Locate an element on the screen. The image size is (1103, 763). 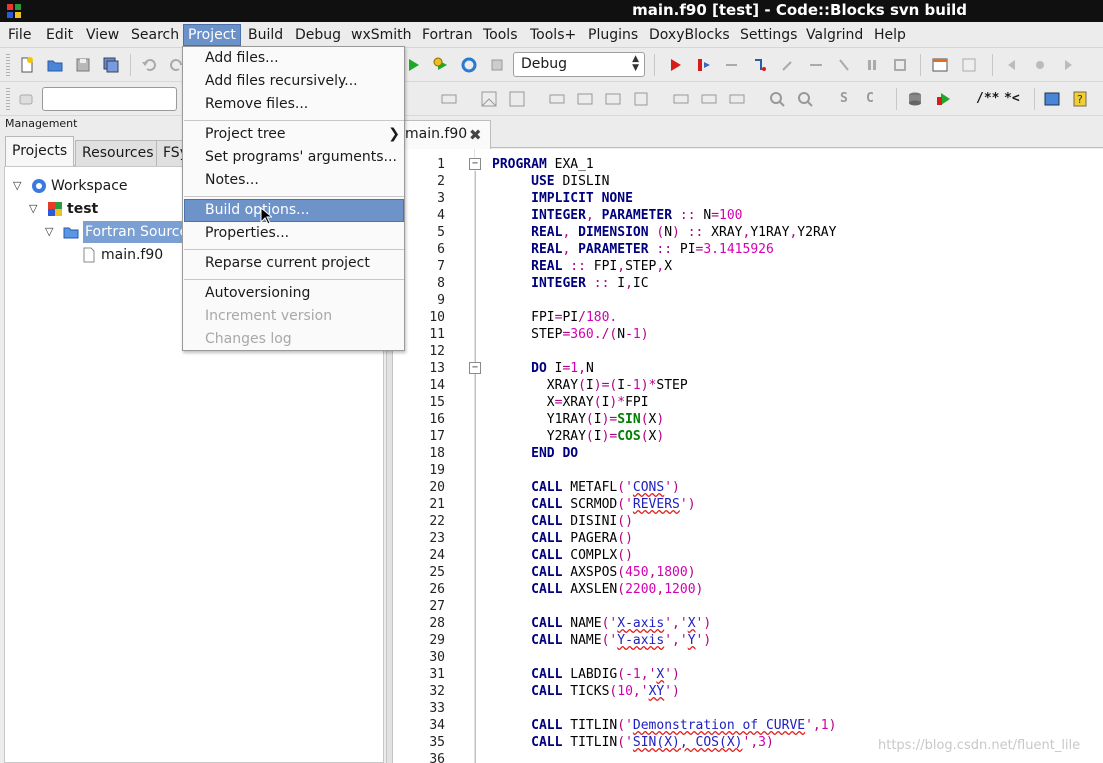
zoom-out-icon is located at coordinates (805, 99).